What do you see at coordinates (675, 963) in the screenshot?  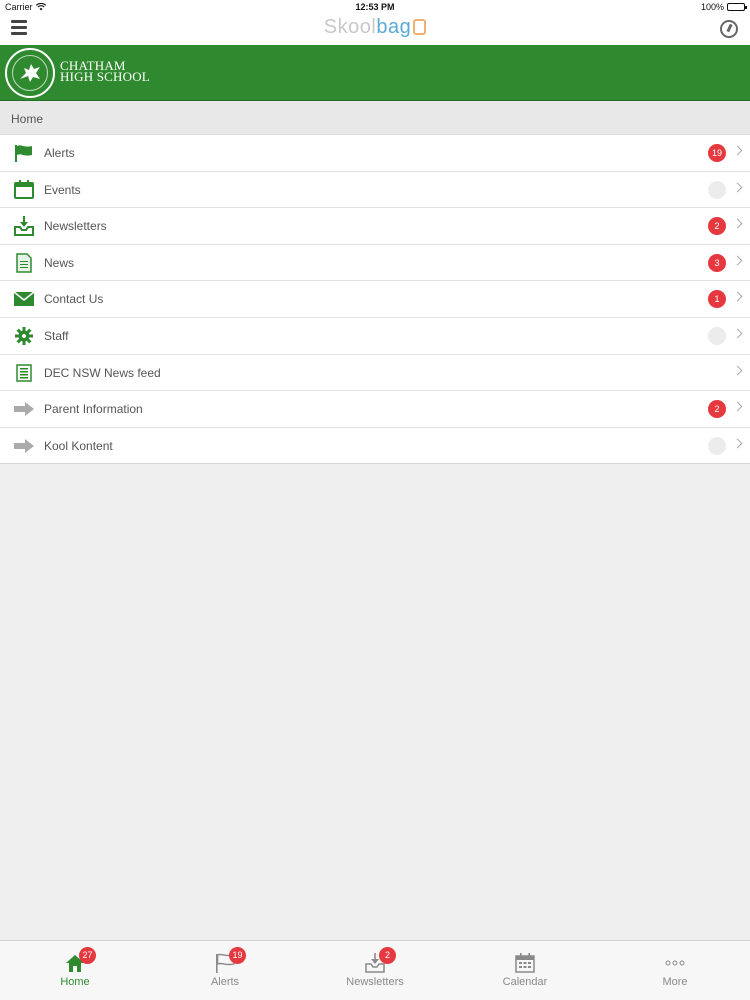 I see `ellipsis-icon` at bounding box center [675, 963].